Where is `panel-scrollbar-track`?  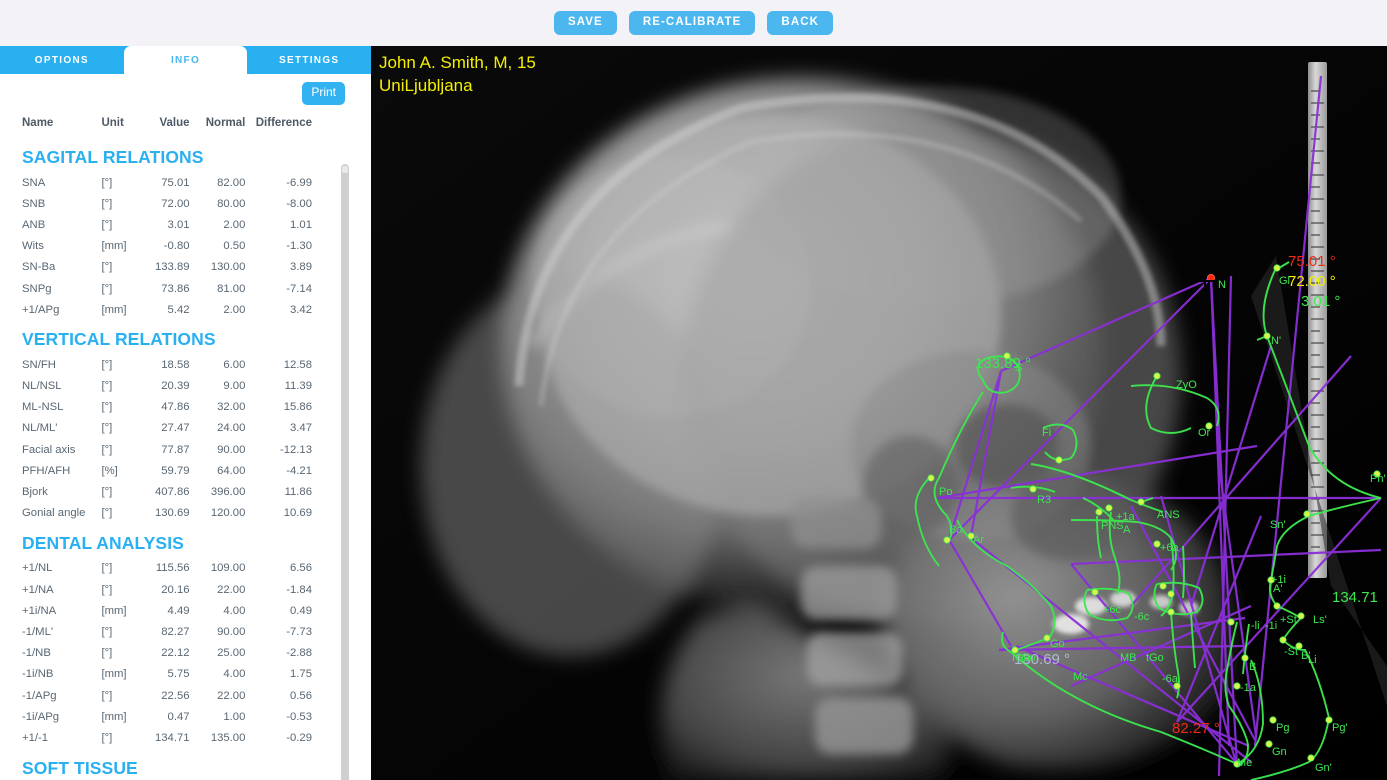
panel-scrollbar-track is located at coordinates (345, 472).